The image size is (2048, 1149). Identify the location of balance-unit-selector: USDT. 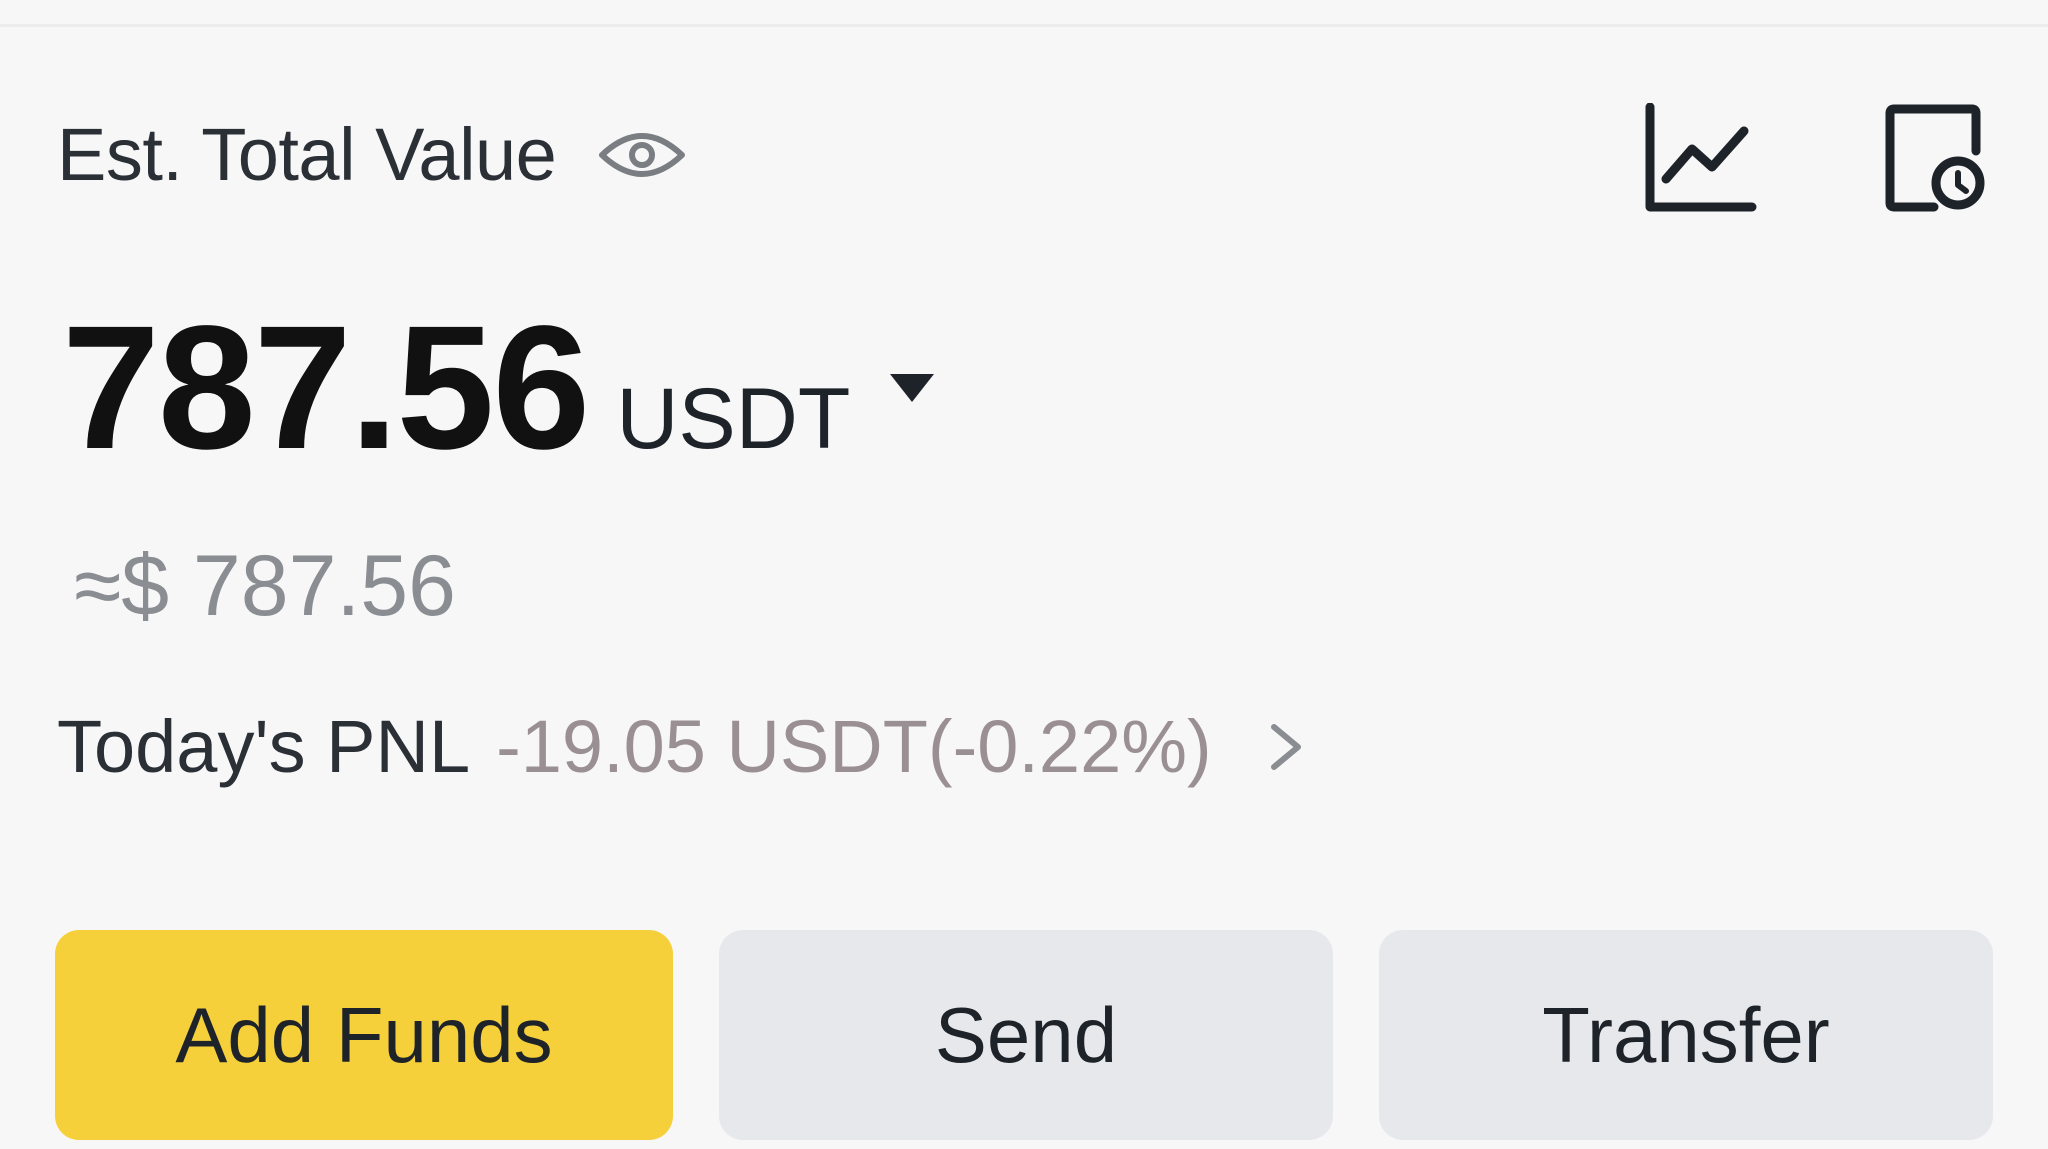
(733, 419).